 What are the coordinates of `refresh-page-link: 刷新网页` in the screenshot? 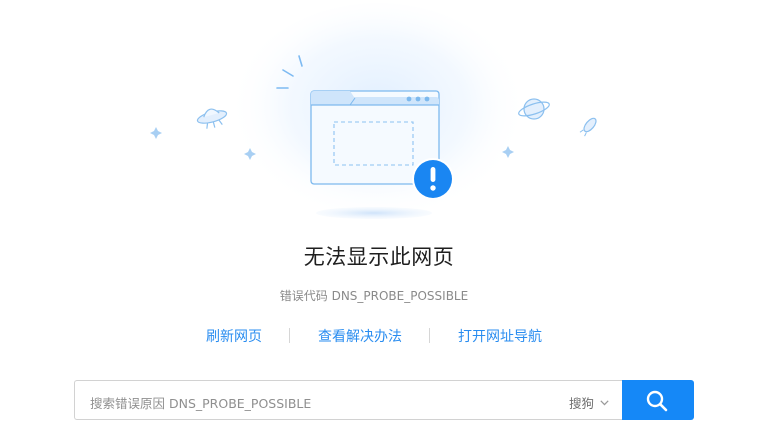 It's located at (234, 336).